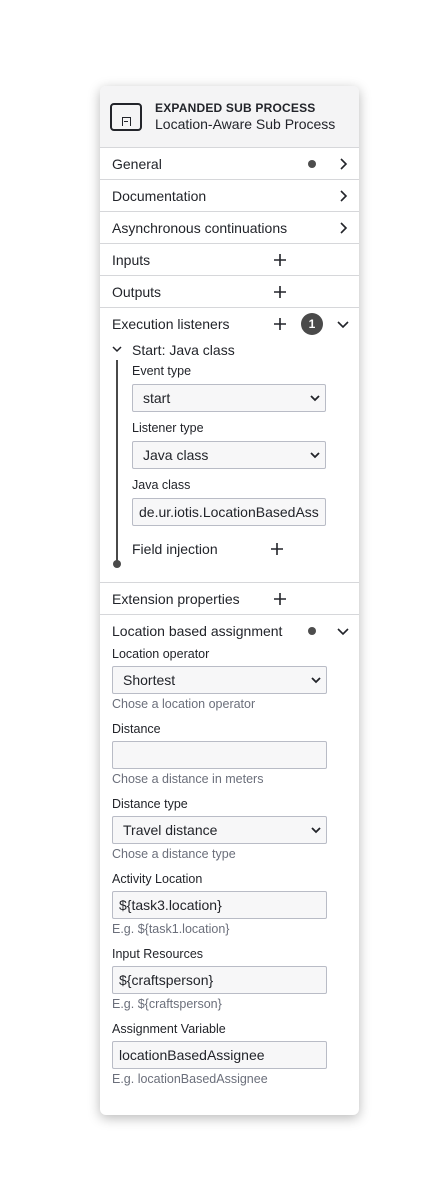  What do you see at coordinates (158, 954) in the screenshot?
I see `input-resources-label: Input Resources` at bounding box center [158, 954].